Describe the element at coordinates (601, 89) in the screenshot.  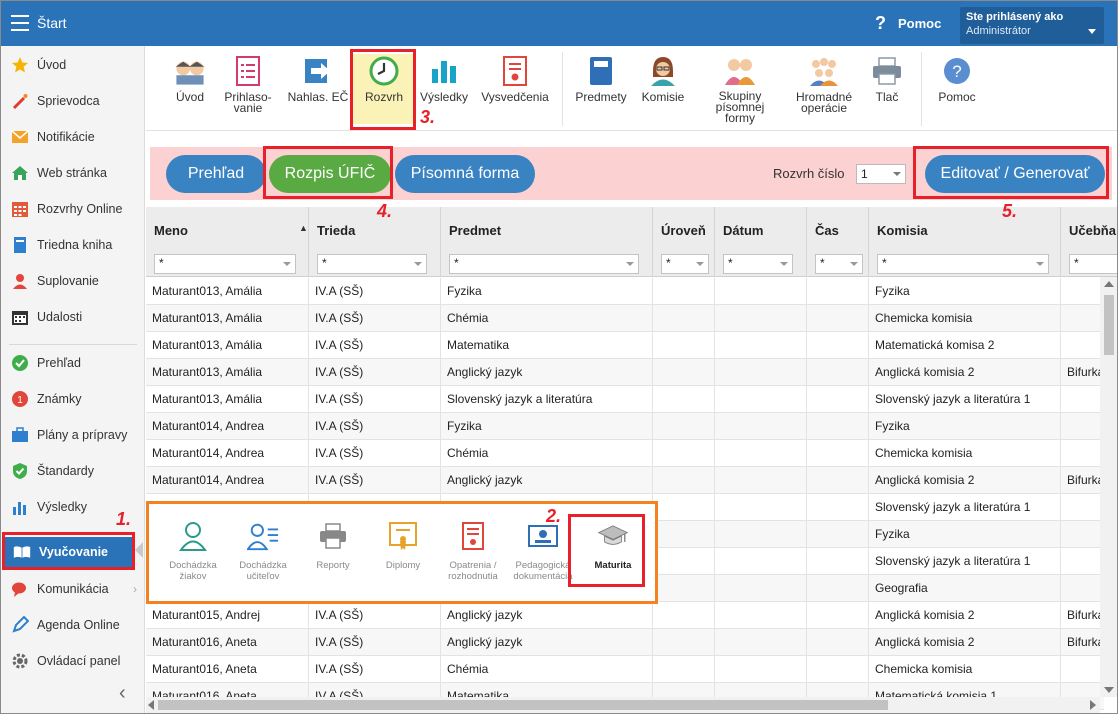
I see `toolbar-predmety: Predmety` at that location.